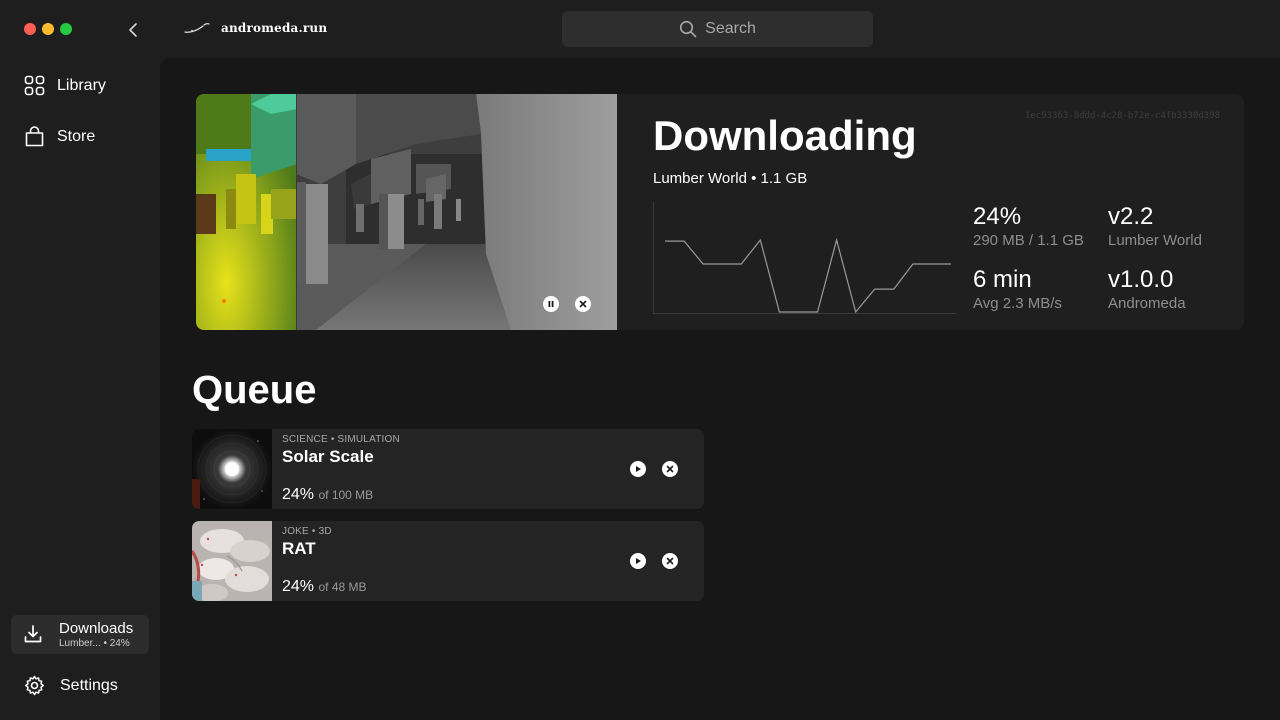  I want to click on game-name: Lumber World, so click(1155, 240).